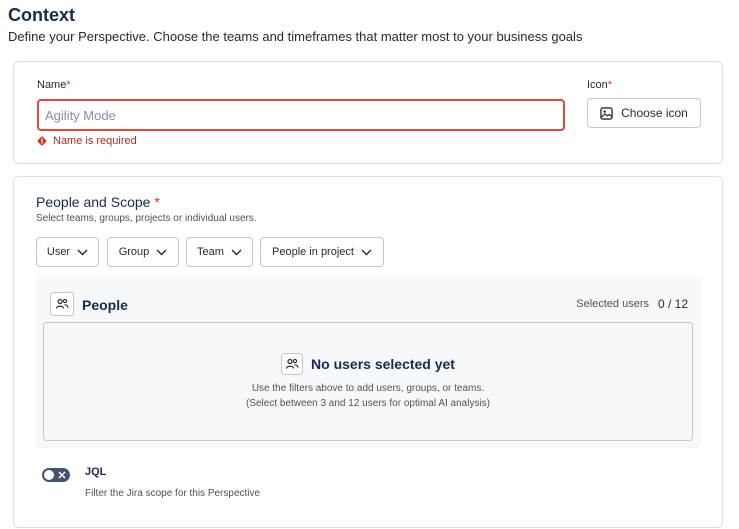  What do you see at coordinates (313, 252) in the screenshot?
I see `filter-label: People in project` at bounding box center [313, 252].